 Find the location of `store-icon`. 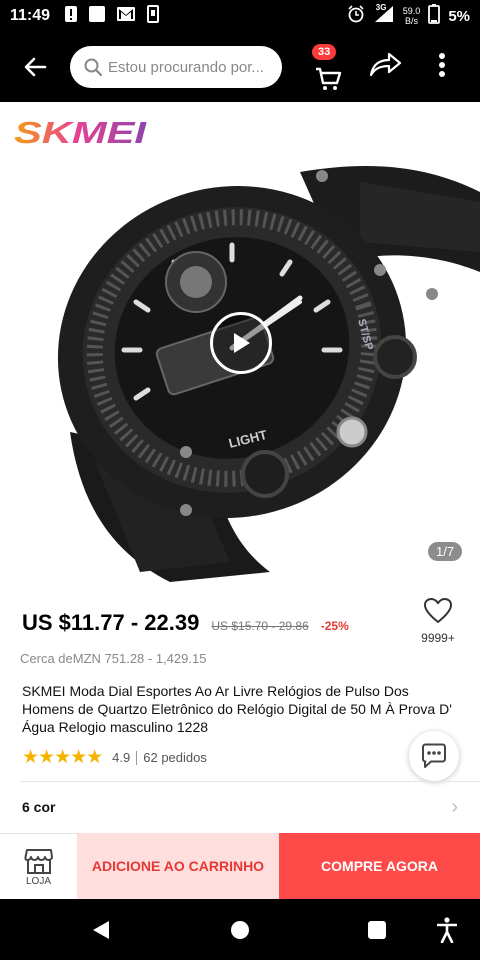

store-icon is located at coordinates (38, 861).